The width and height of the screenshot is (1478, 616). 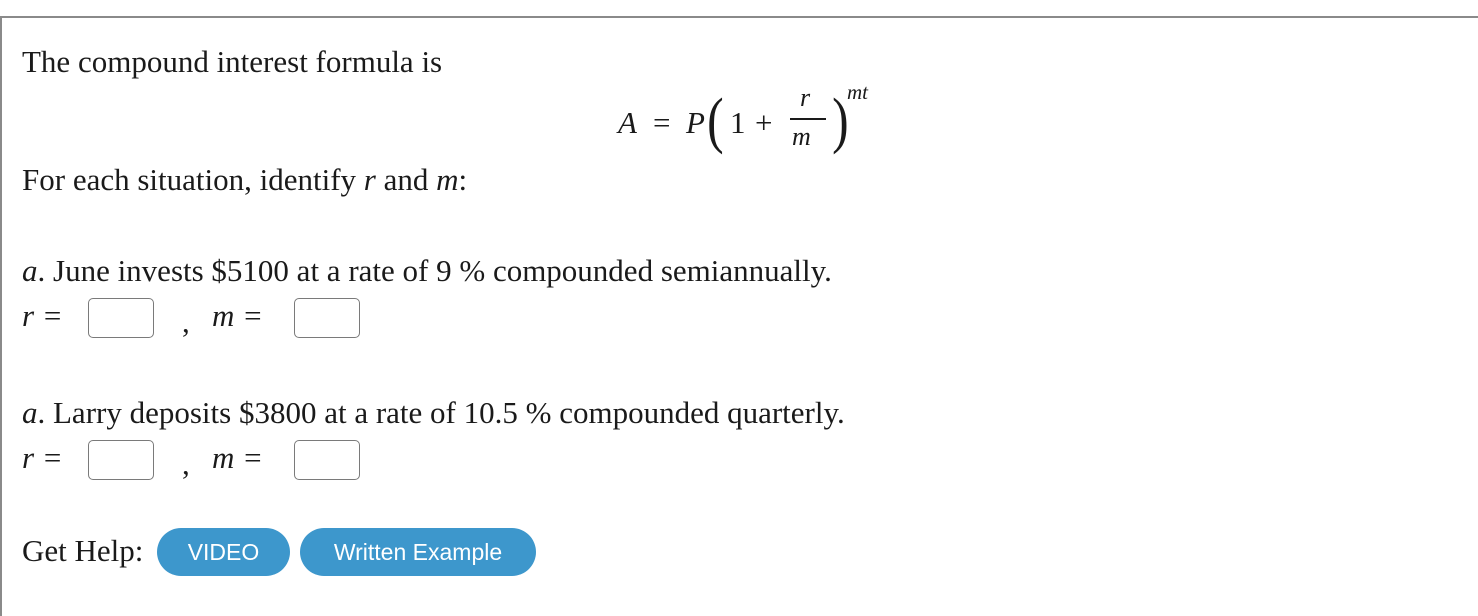 I want to click on instruction-before: For each situation, identify, so click(x=193, y=179).